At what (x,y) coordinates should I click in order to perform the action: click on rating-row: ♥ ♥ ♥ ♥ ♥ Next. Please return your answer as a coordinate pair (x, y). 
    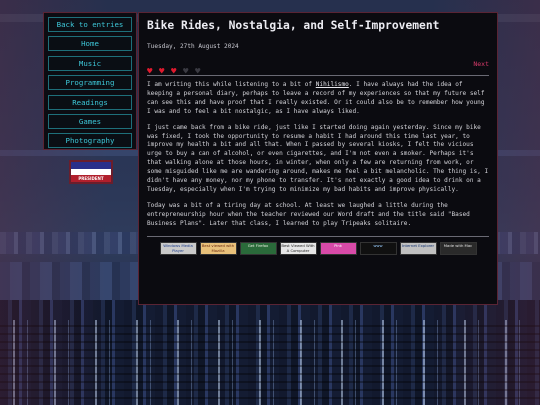
    Looking at the image, I should click on (318, 68).